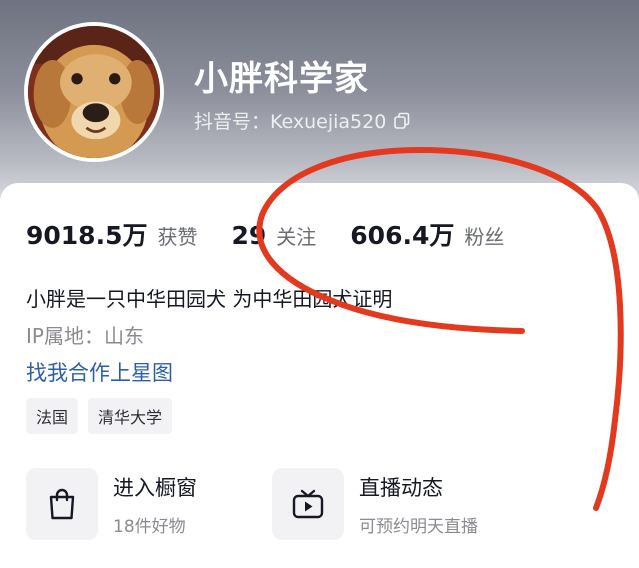  I want to click on star-map-link: 找我合作上星图, so click(99, 372).